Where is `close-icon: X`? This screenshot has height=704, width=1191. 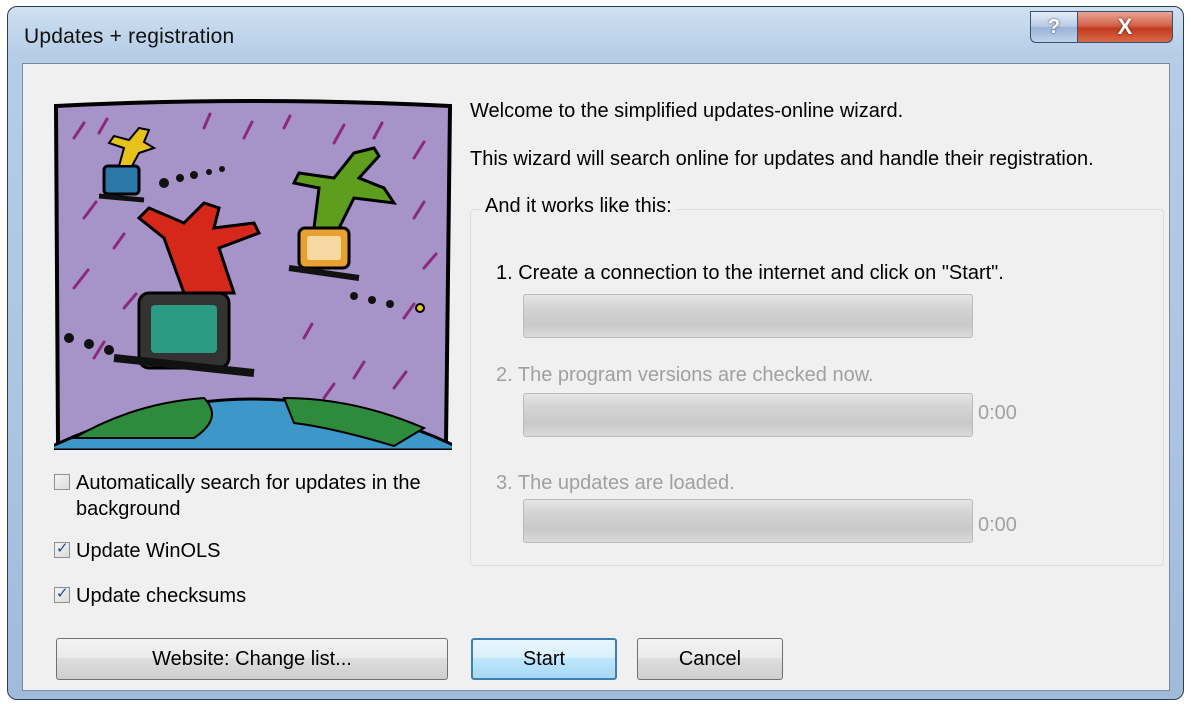
close-icon: X is located at coordinates (1125, 26).